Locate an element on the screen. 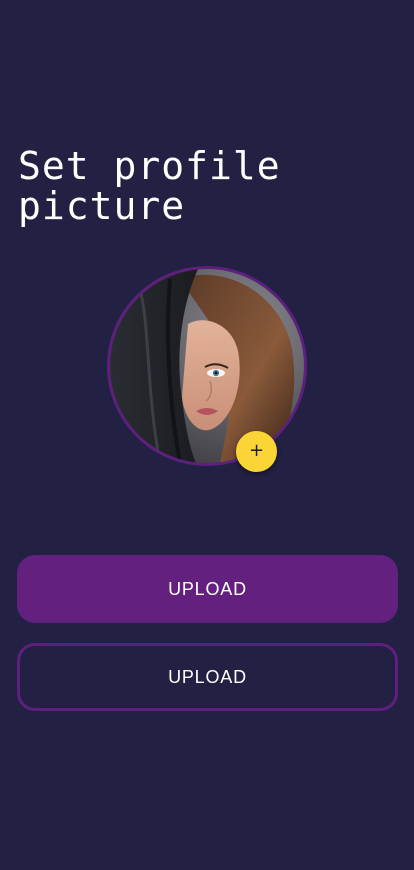 Image resolution: width=414 pixels, height=870 pixels. upload-button-outline: UPLOAD is located at coordinates (207, 677).